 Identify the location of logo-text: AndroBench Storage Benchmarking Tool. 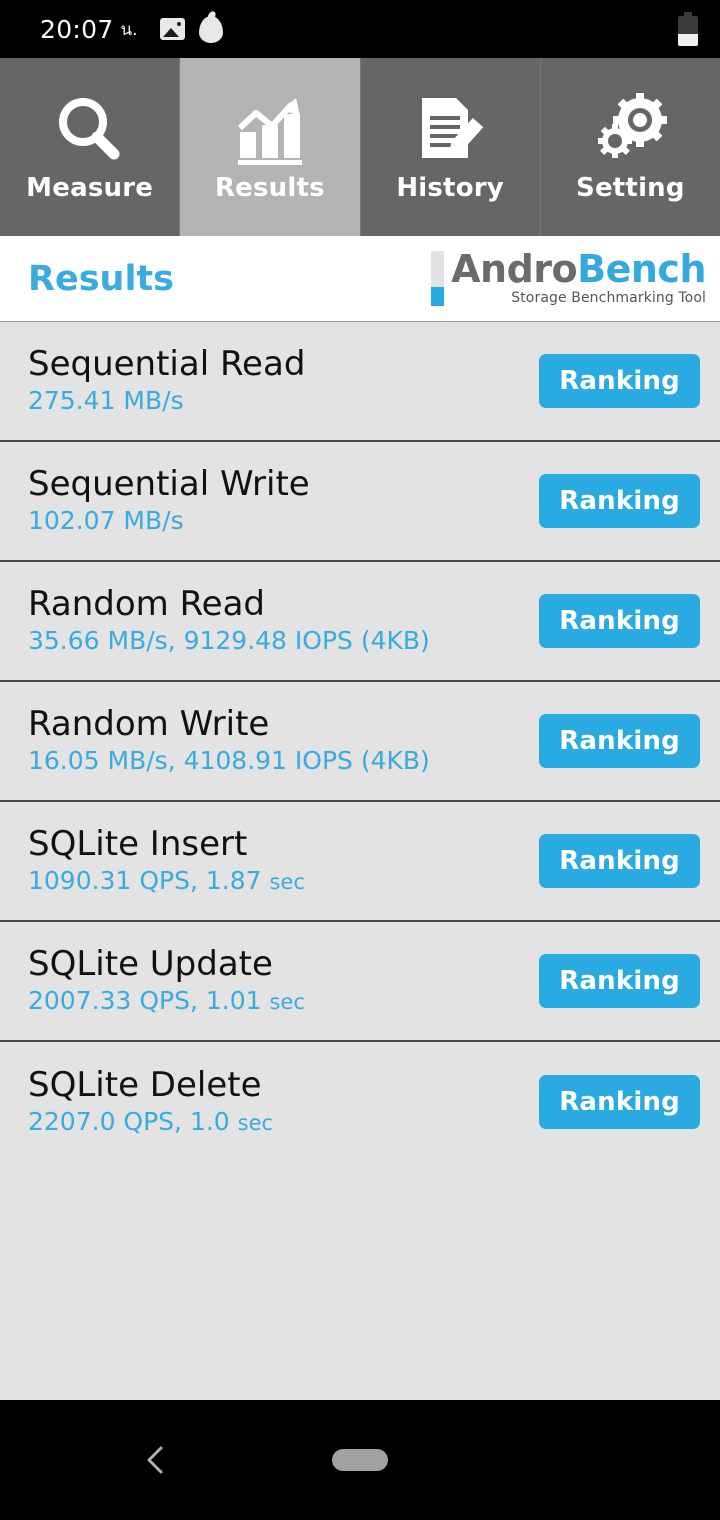
(578, 278).